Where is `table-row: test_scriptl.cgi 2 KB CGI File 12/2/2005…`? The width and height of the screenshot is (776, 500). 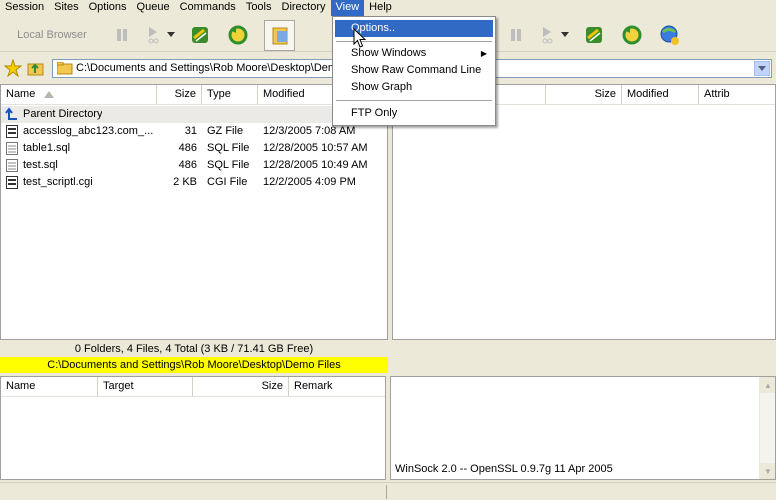
table-row: test_scriptl.cgi 2 KB CGI File 12/2/2005… is located at coordinates (194, 182).